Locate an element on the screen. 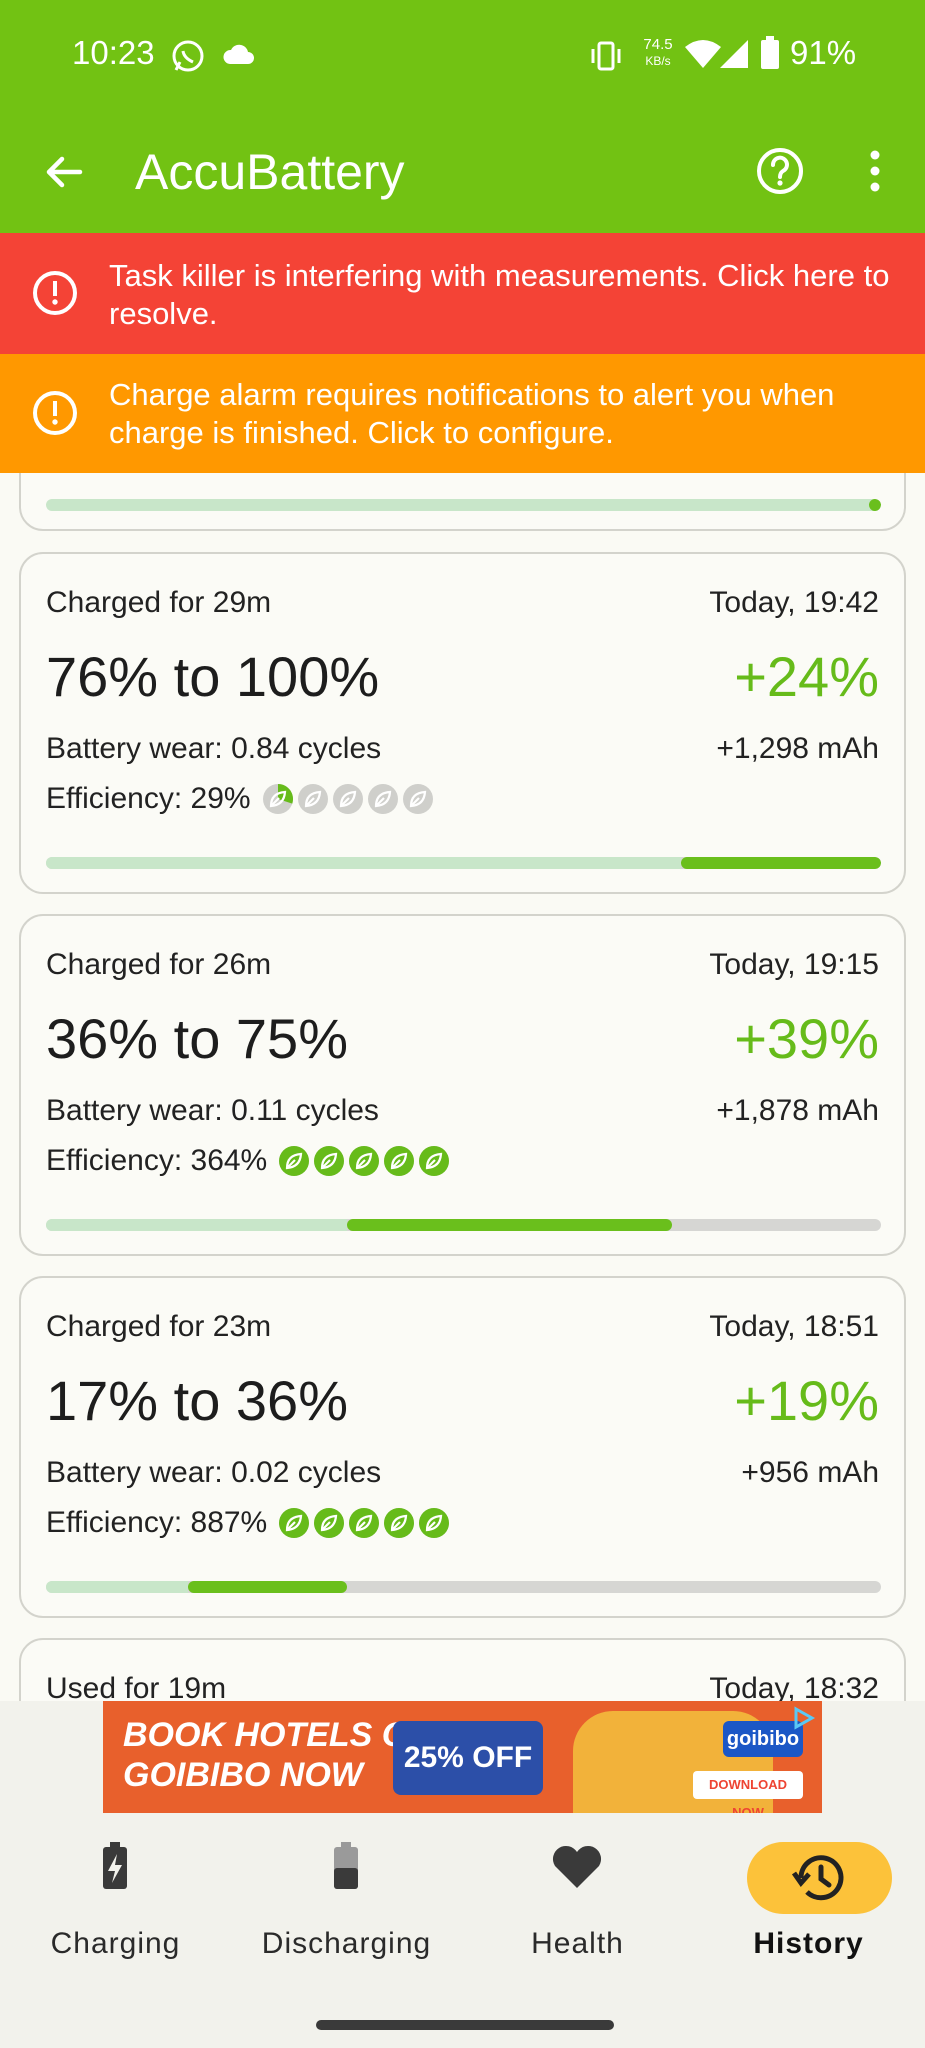 The width and height of the screenshot is (925, 2048). net-speed-unit: KB/s is located at coordinates (658, 61).